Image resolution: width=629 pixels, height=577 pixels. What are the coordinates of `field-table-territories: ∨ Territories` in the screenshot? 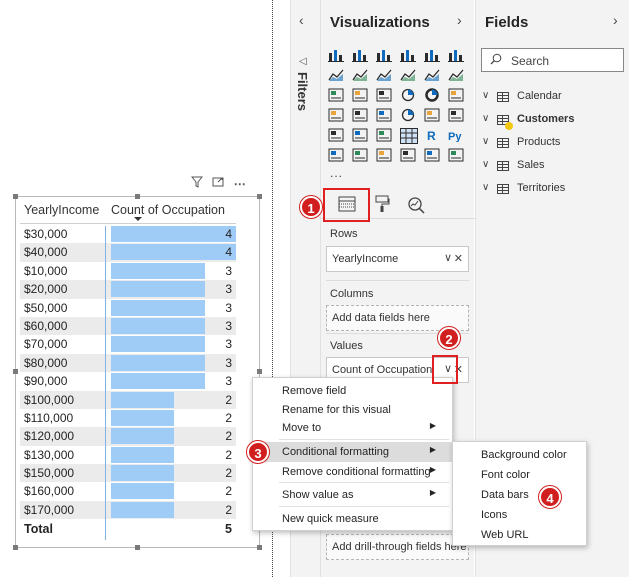 It's located at (554, 190).